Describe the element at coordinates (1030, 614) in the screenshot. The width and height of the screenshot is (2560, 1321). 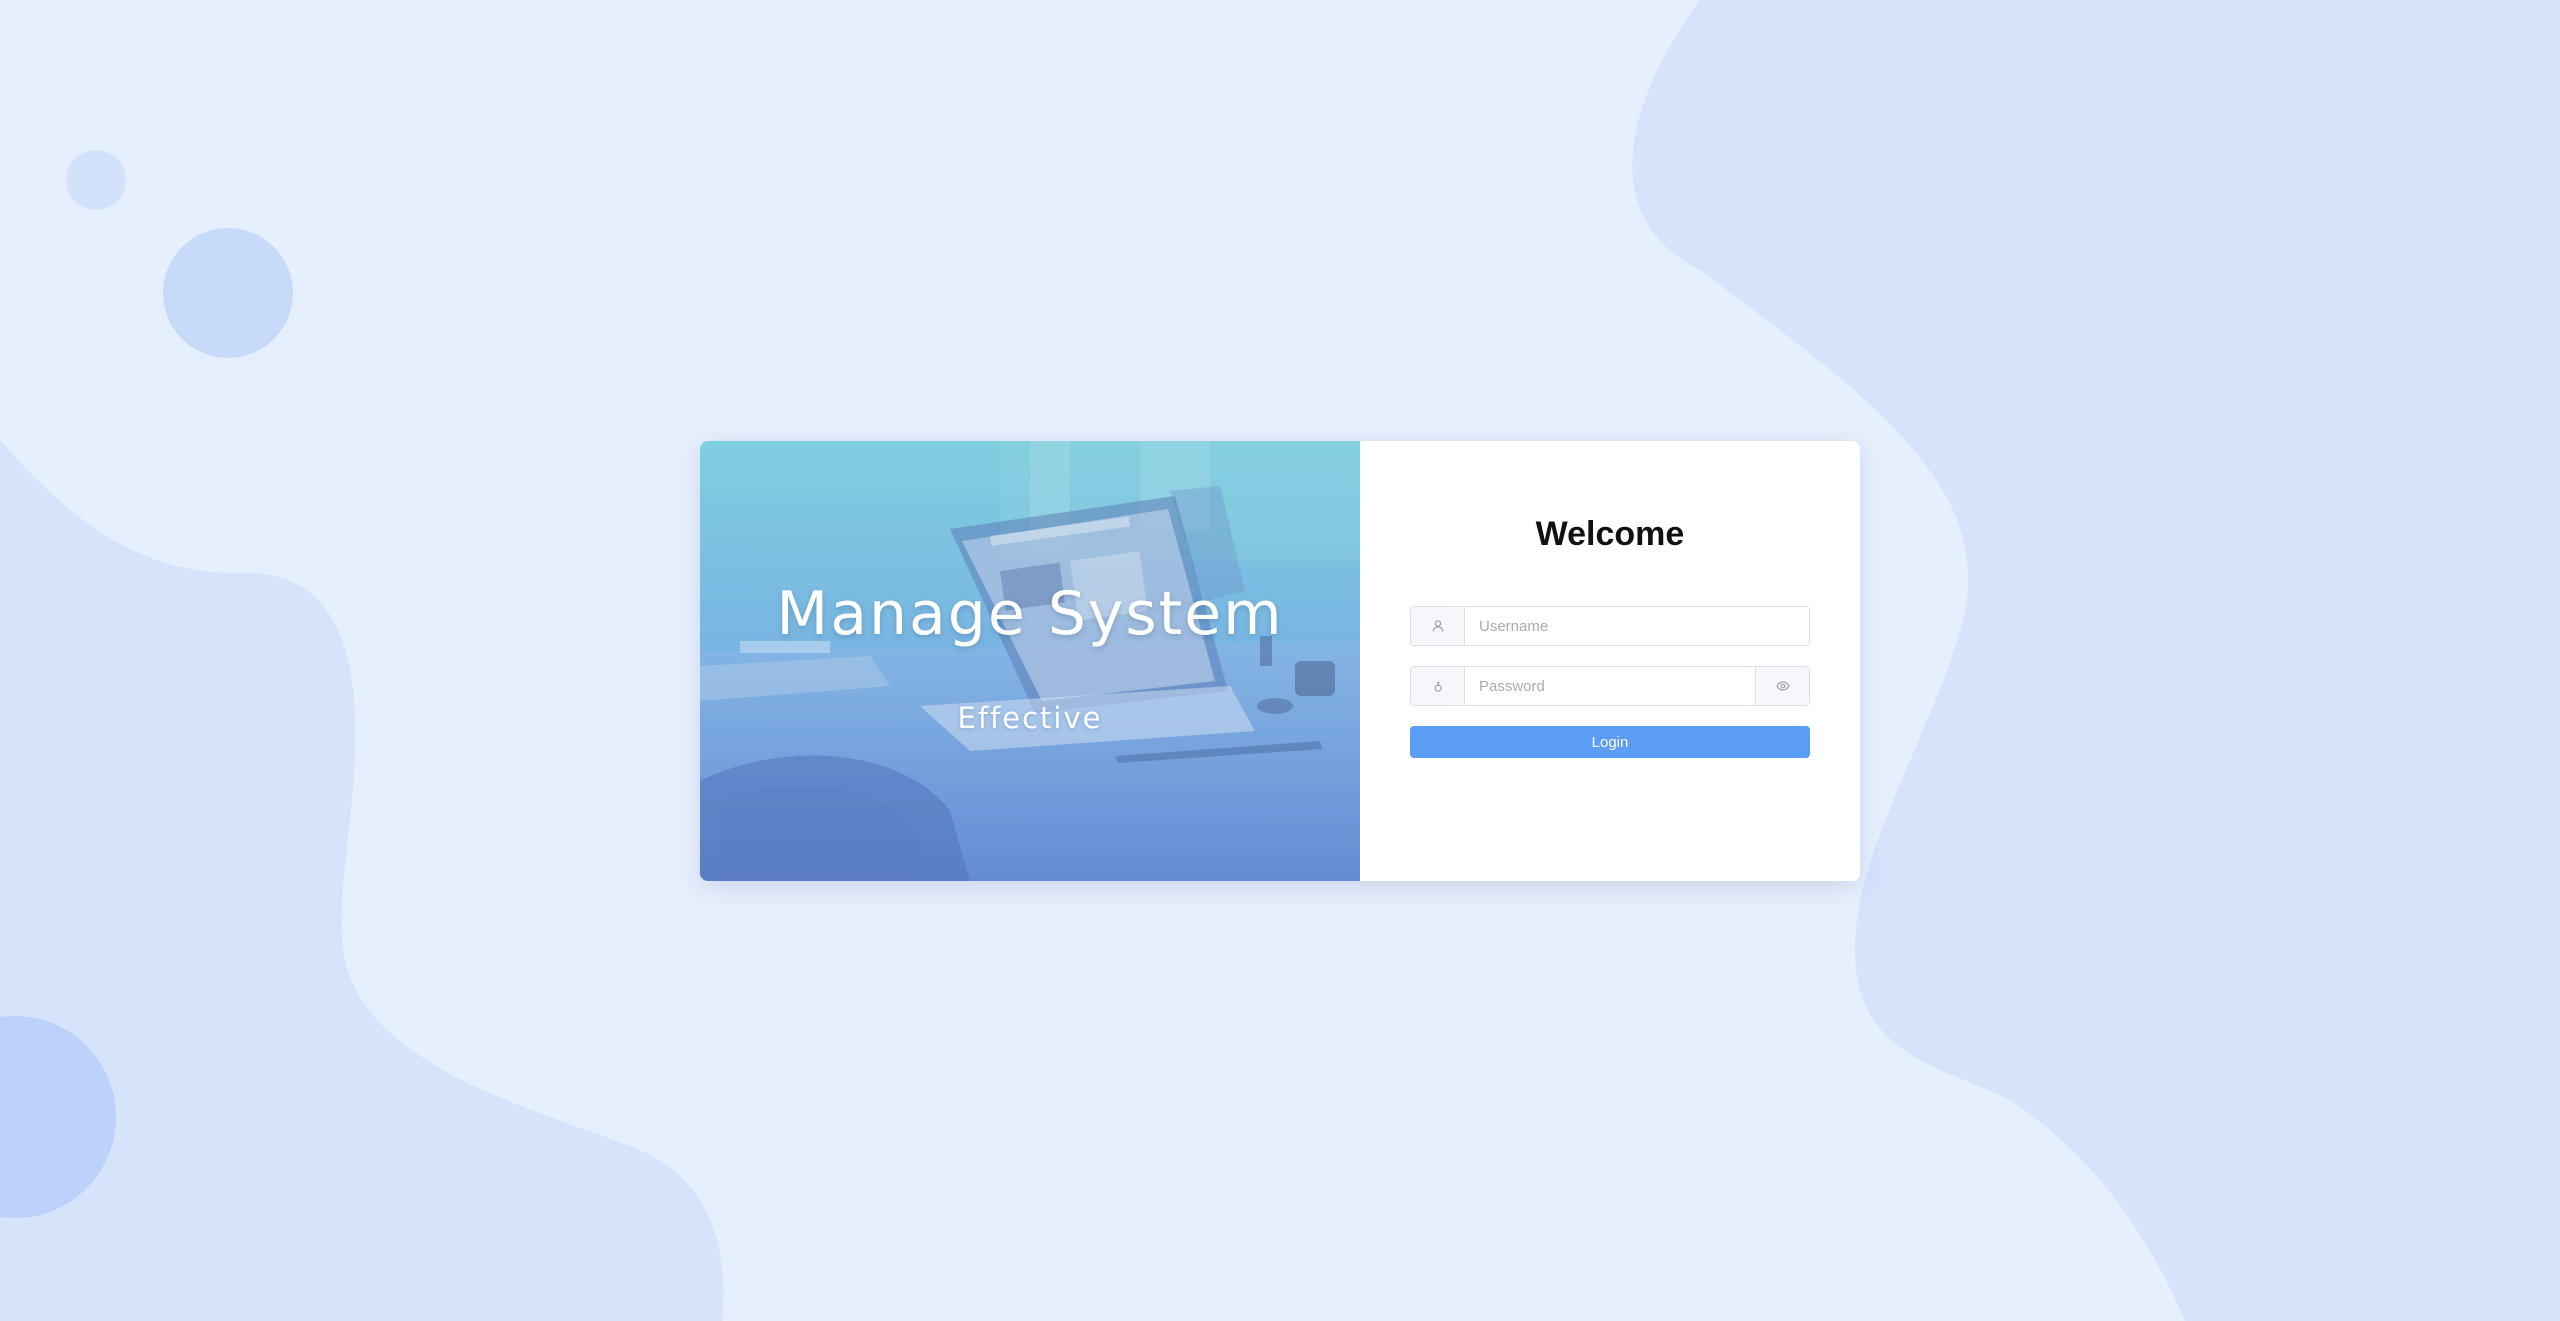
I see `hero-title: Manage System` at that location.